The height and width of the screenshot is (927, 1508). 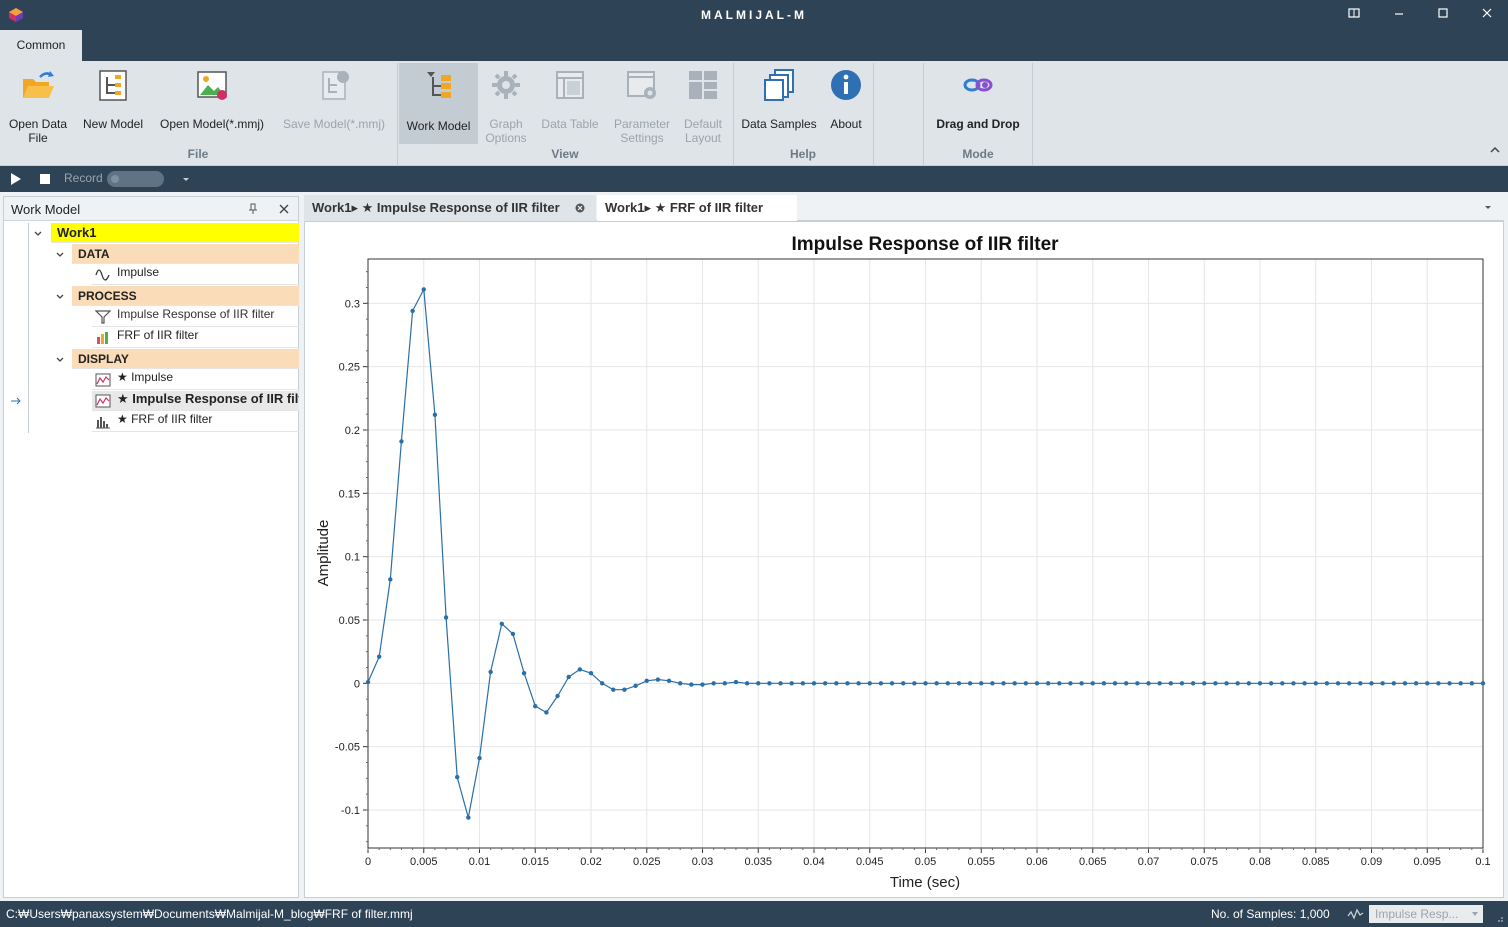 What do you see at coordinates (38, 124) in the screenshot?
I see `open-data-file-label-1: Open Data` at bounding box center [38, 124].